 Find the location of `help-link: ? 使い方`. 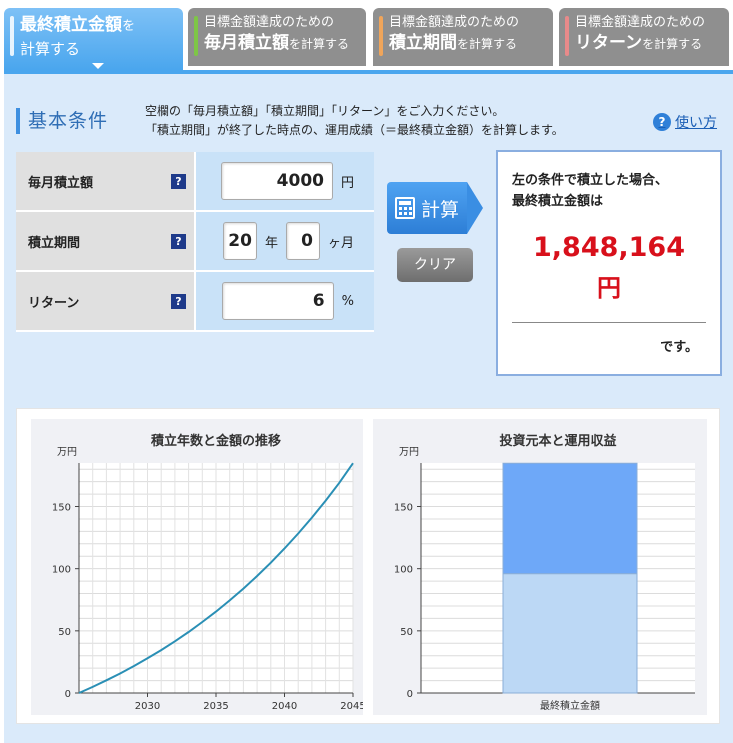

help-link: ? 使い方 is located at coordinates (685, 122).